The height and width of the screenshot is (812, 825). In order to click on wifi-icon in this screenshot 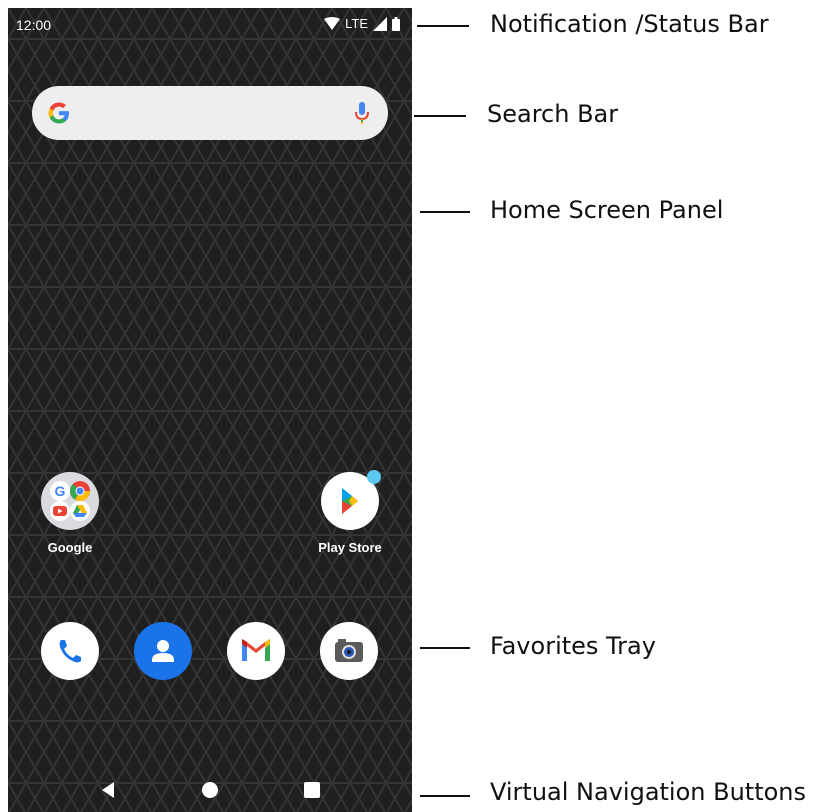, I will do `click(332, 23)`.